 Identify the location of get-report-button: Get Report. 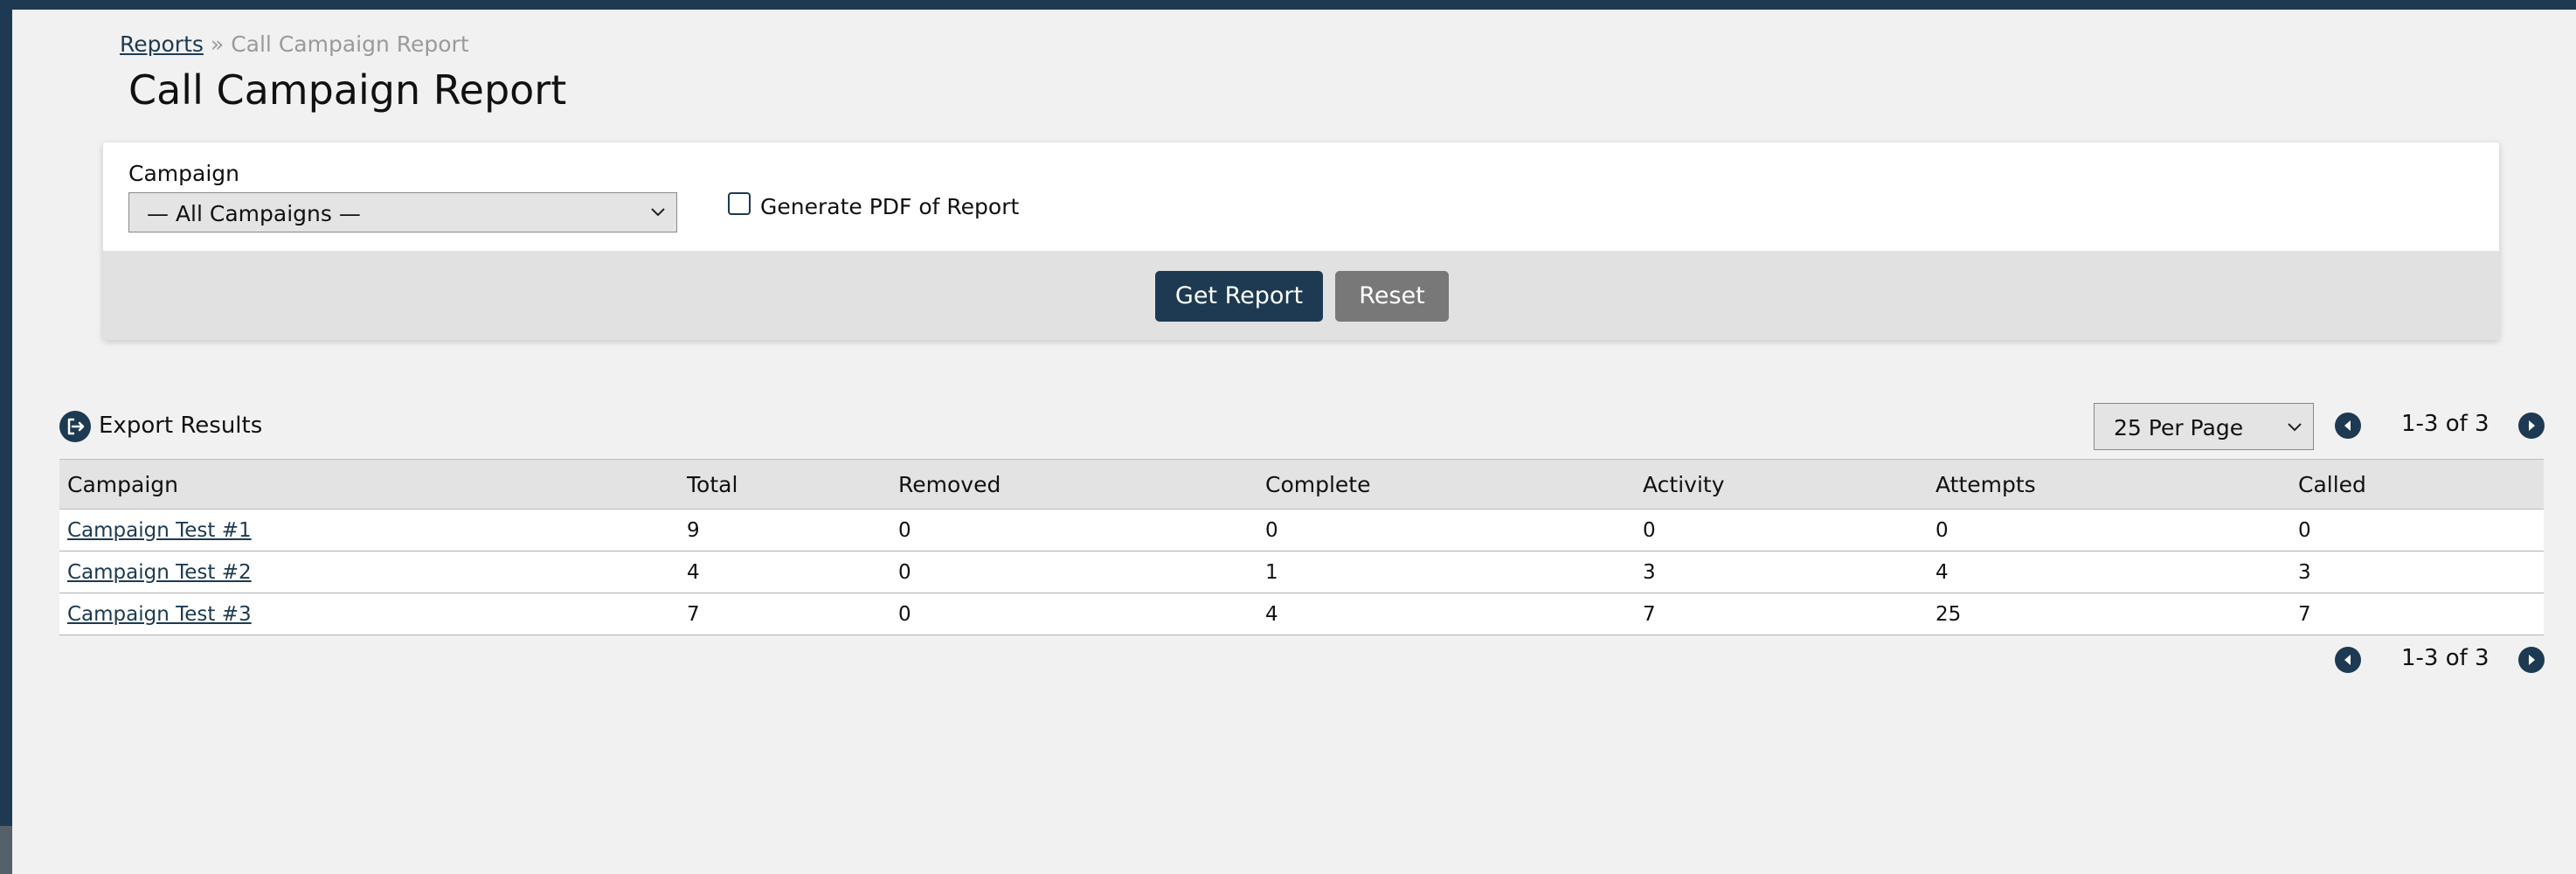
(1239, 296).